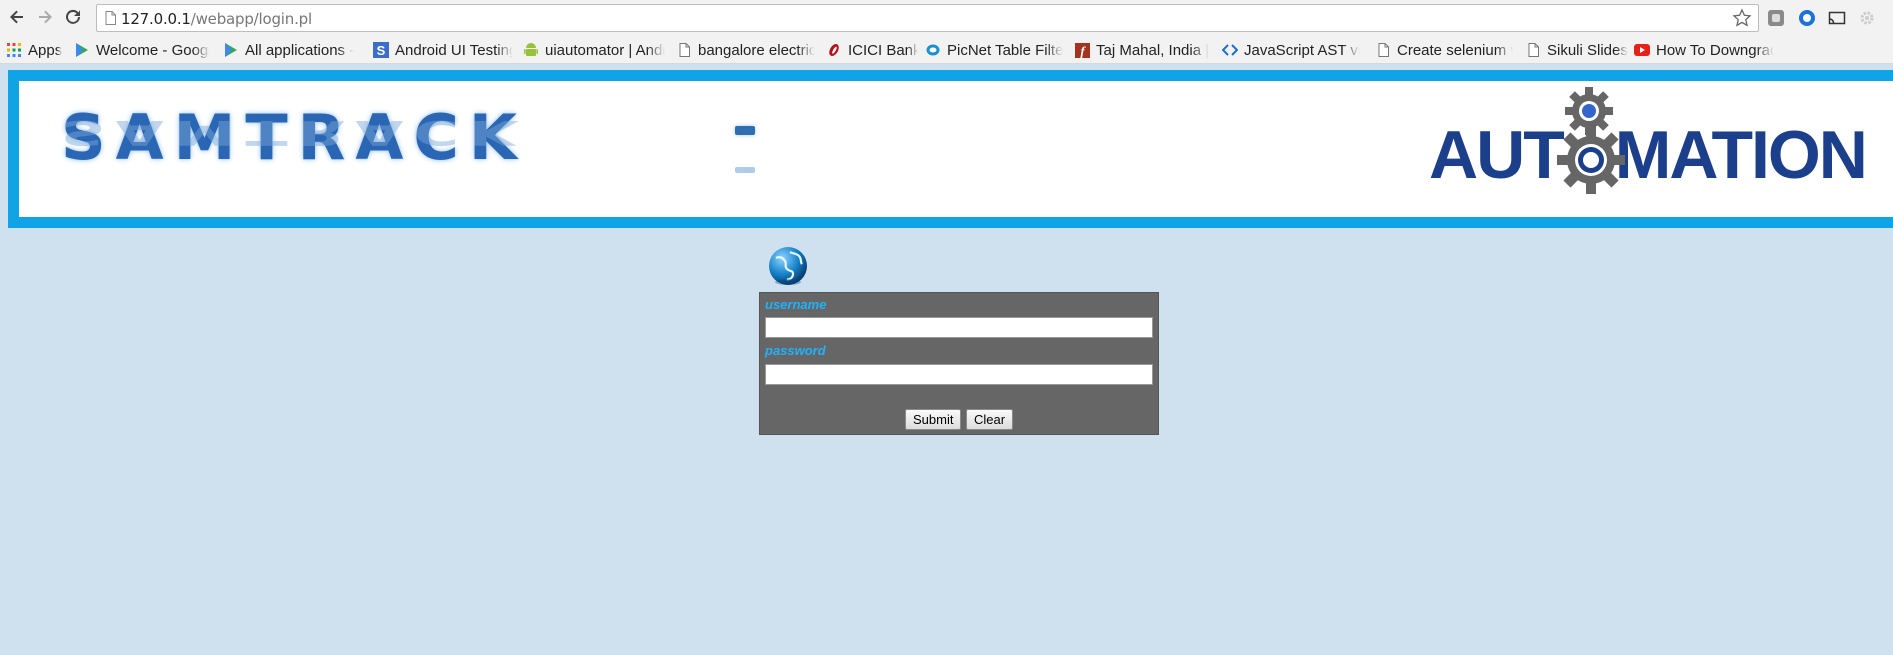 This screenshot has height=655, width=1893. I want to click on automation-logo-text: AUT MATION, so click(1648, 155).